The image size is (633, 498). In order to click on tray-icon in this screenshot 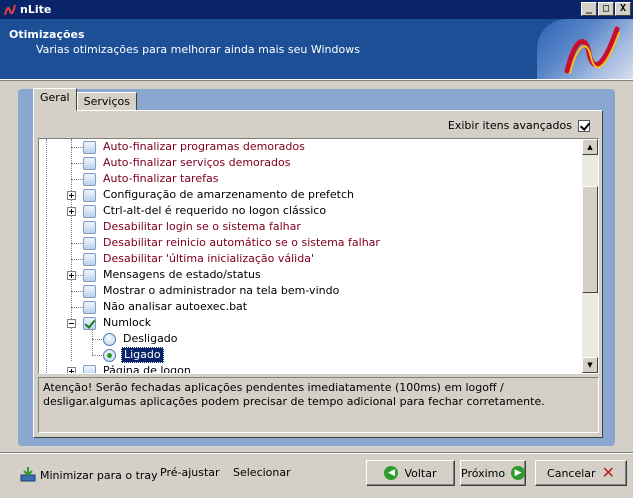, I will do `click(28, 475)`.